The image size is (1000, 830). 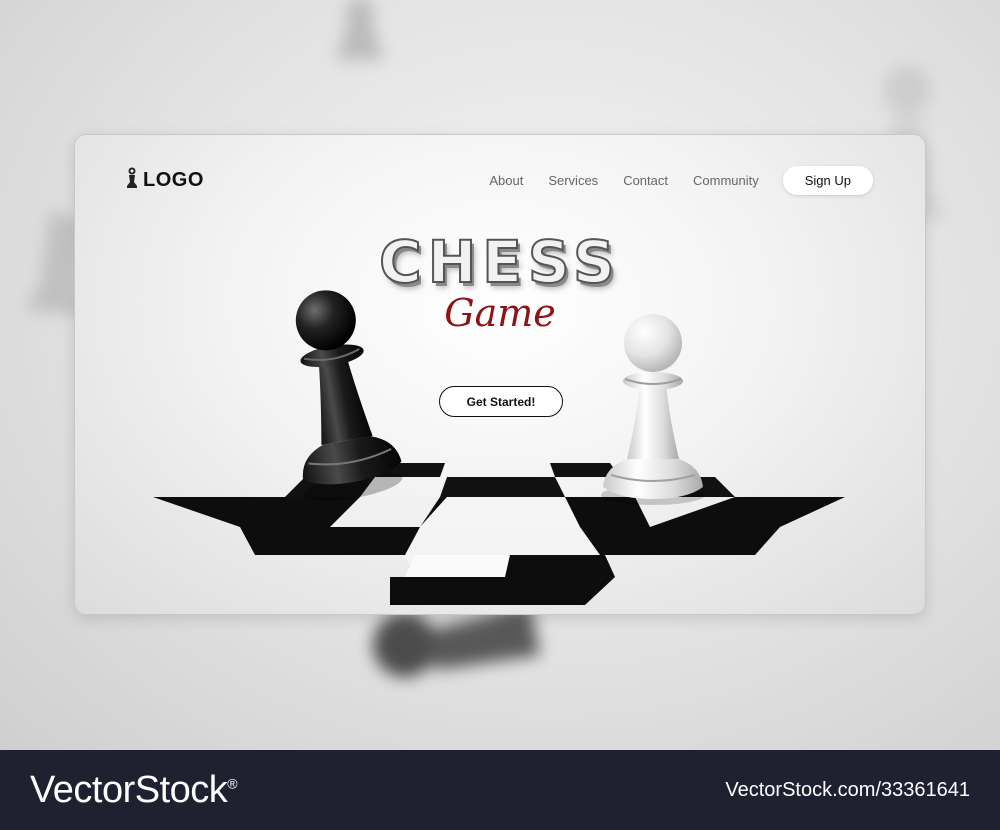 I want to click on nav-link-services: Services, so click(x=573, y=180).